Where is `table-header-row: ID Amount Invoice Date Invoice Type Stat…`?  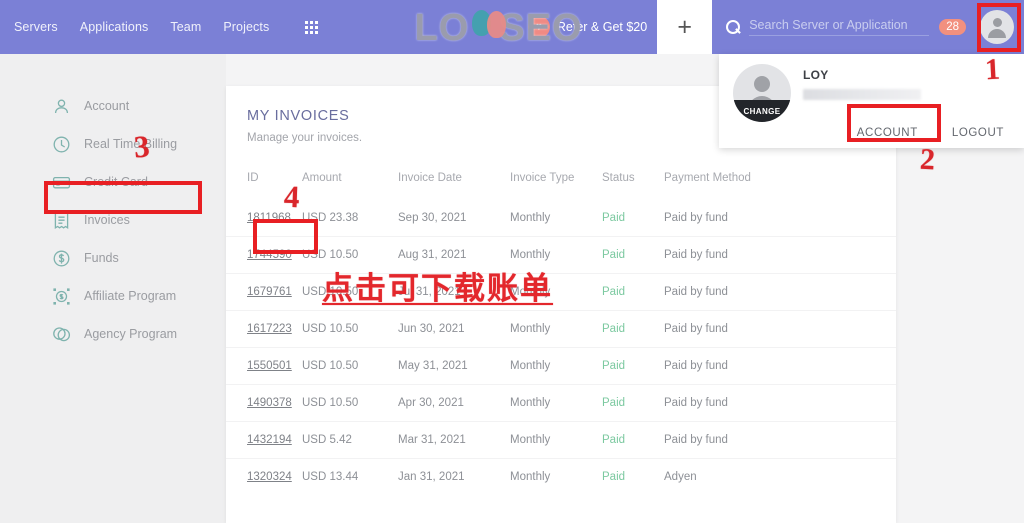 table-header-row: ID Amount Invoice Date Invoice Type Stat… is located at coordinates (561, 186).